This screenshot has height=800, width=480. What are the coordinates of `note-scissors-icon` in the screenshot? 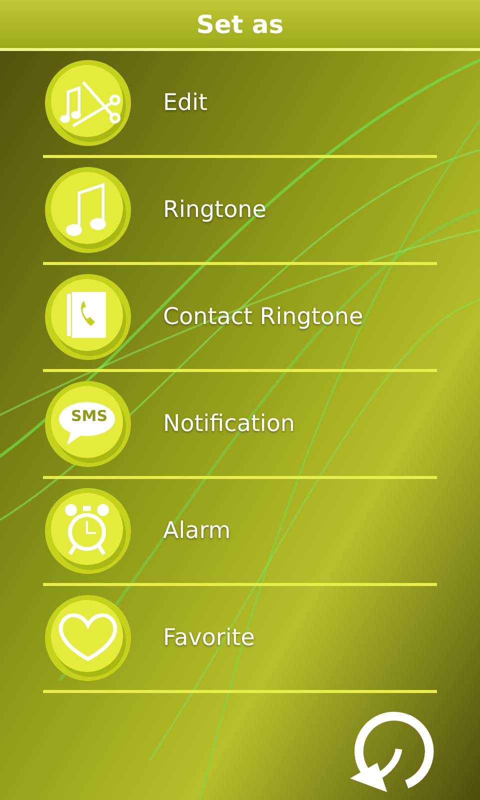 It's located at (88, 103).